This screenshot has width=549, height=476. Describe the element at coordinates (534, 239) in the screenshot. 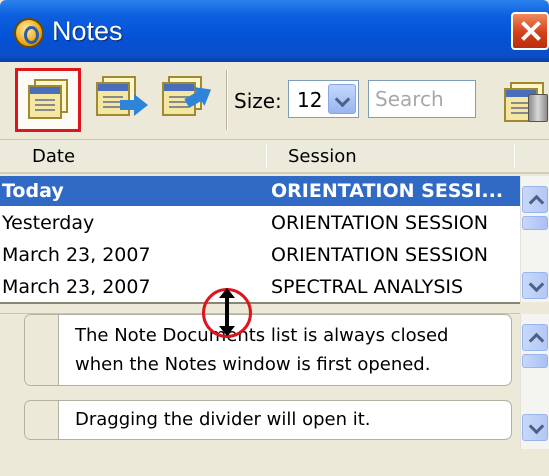

I see `list-scrollbar` at that location.